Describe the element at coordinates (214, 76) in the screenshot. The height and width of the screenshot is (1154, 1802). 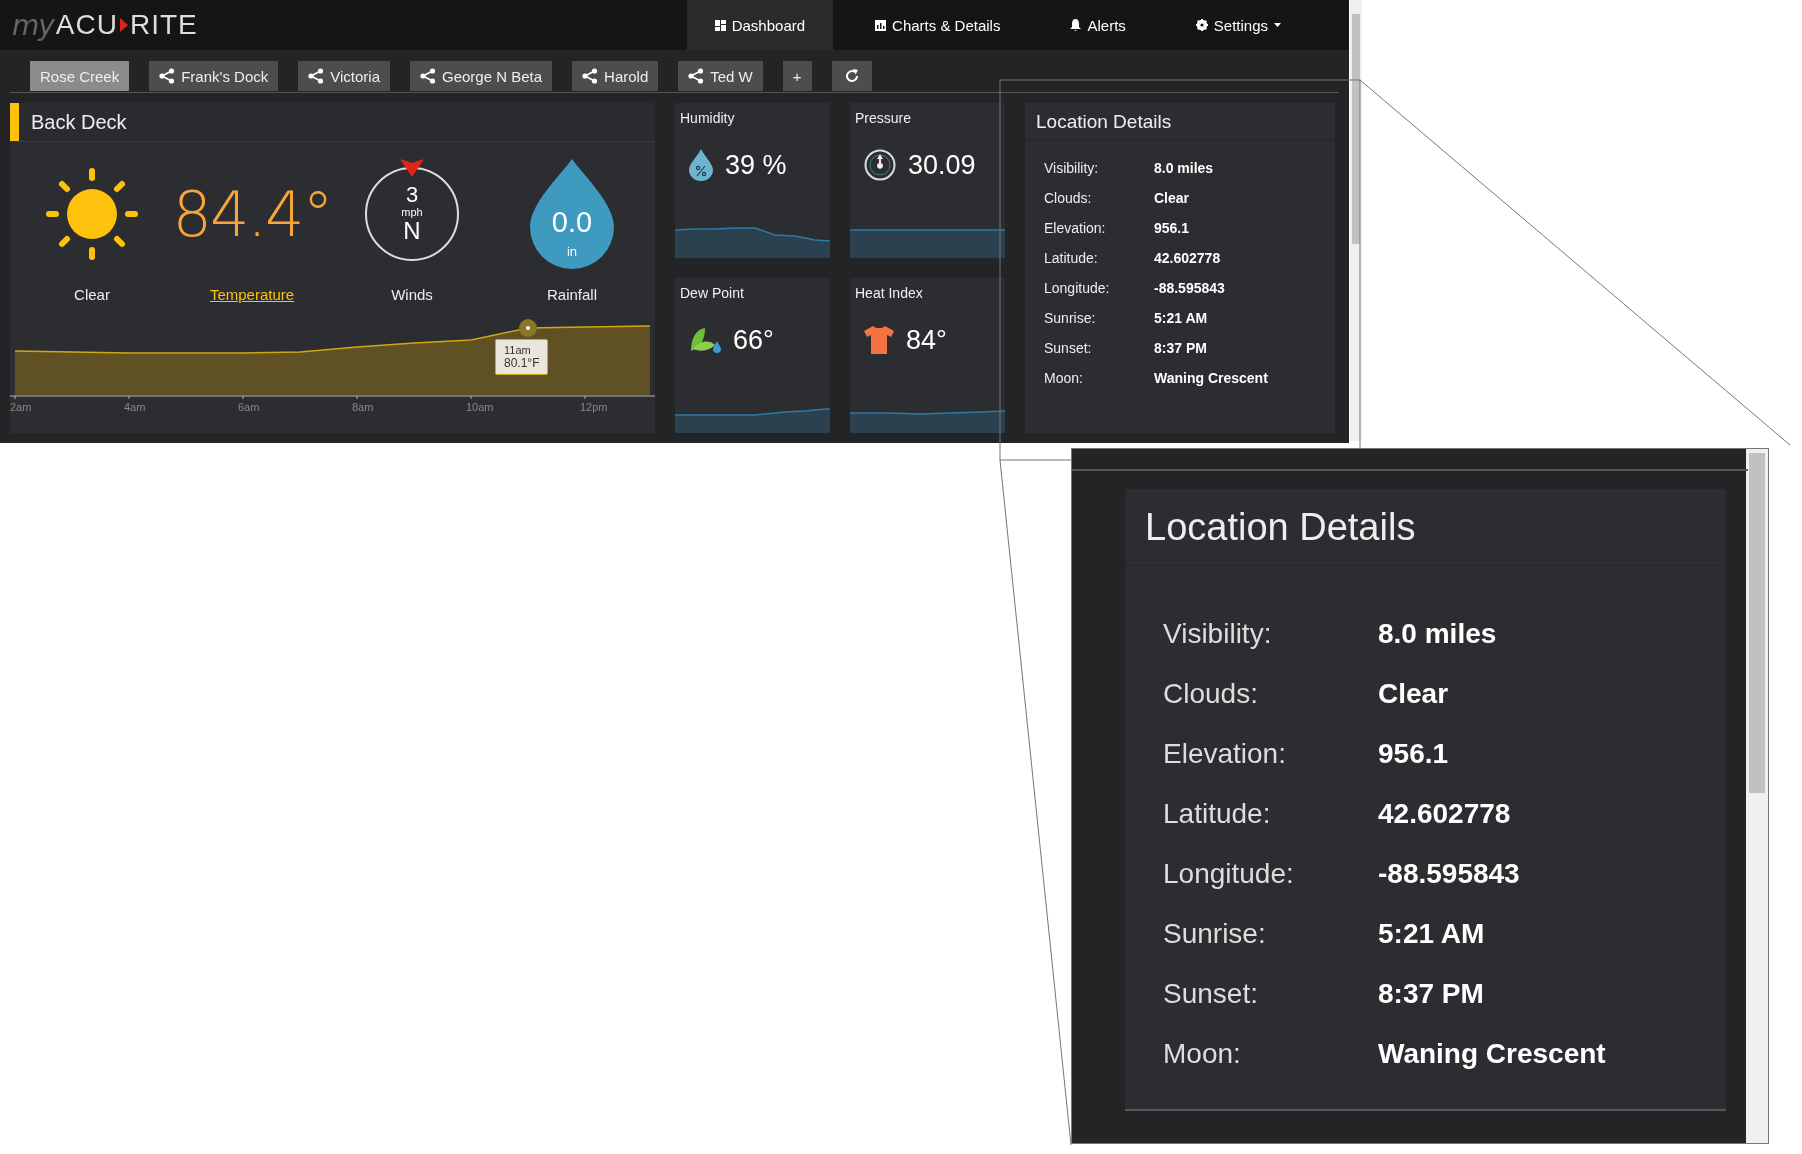
I see `location-tab: Frank's Dock` at that location.